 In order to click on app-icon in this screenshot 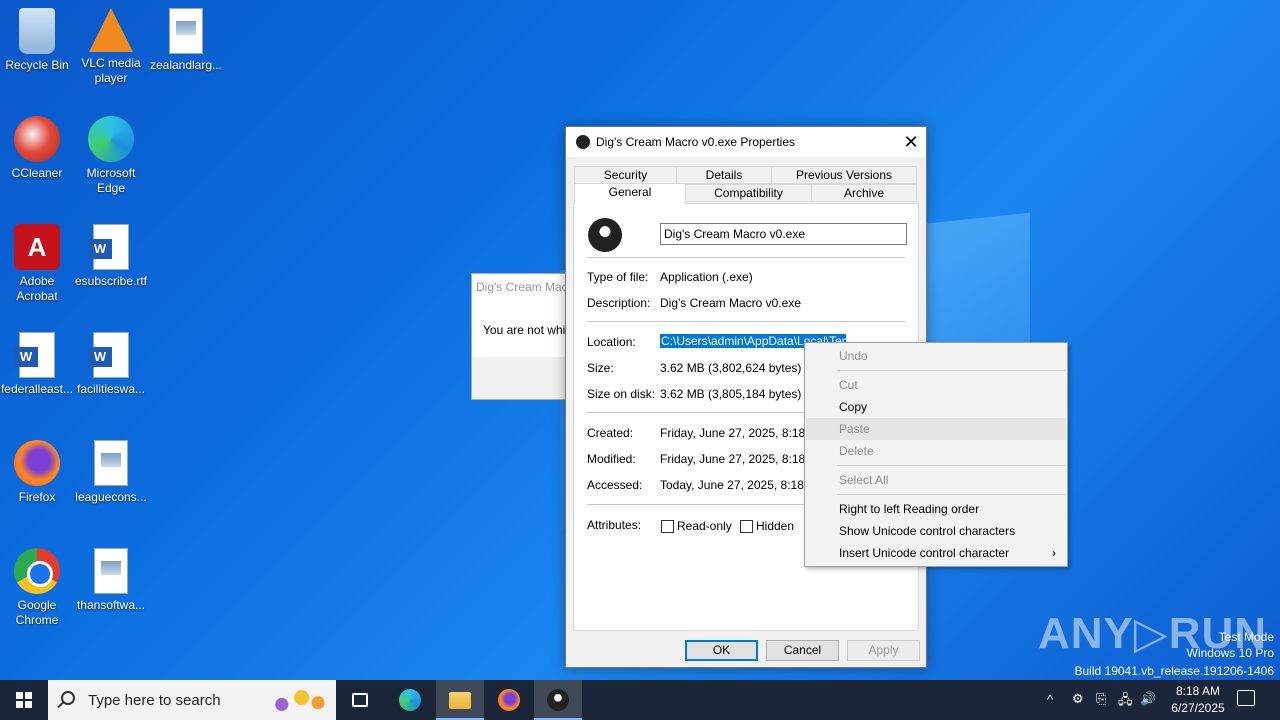, I will do `click(558, 700)`.